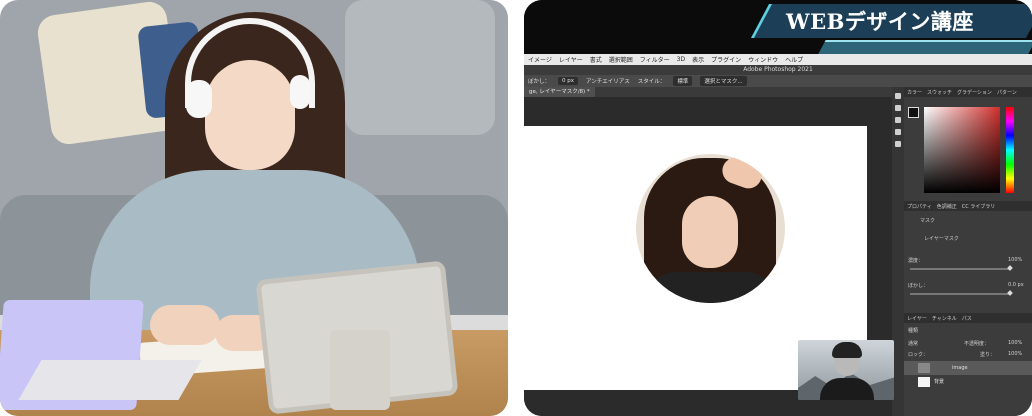 This screenshot has height=416, width=1032. I want to click on menu-item-help: ヘルプ, so click(794, 59).